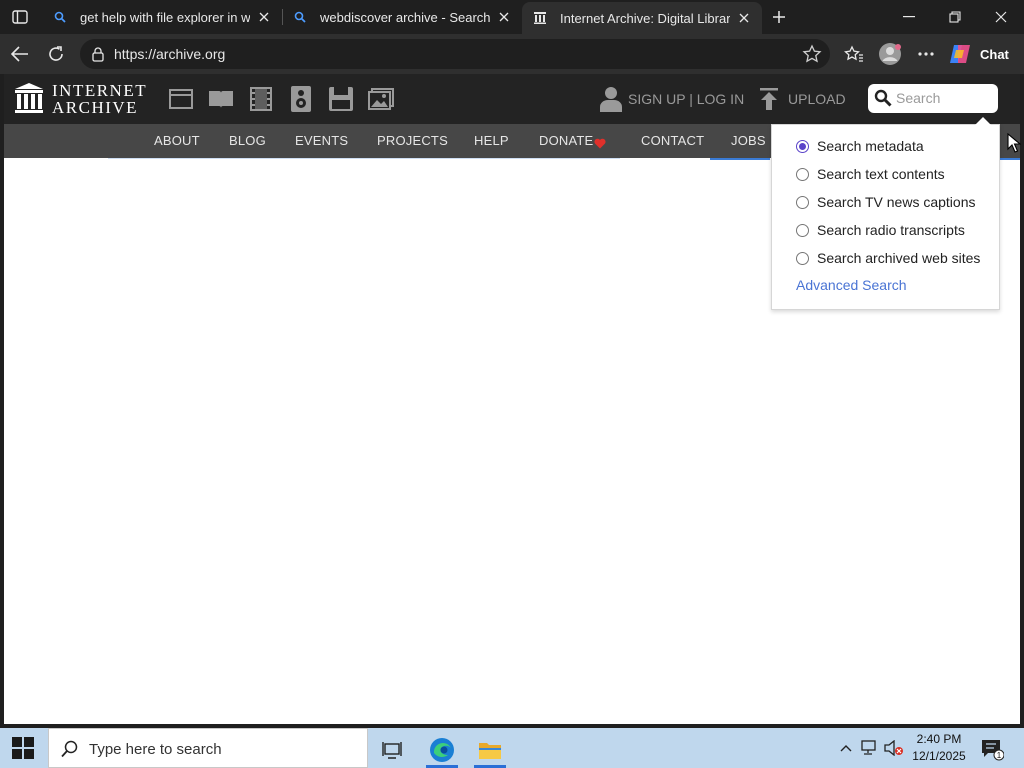 This screenshot has height=768, width=1024. I want to click on nav-events: EVENTS, so click(321, 140).